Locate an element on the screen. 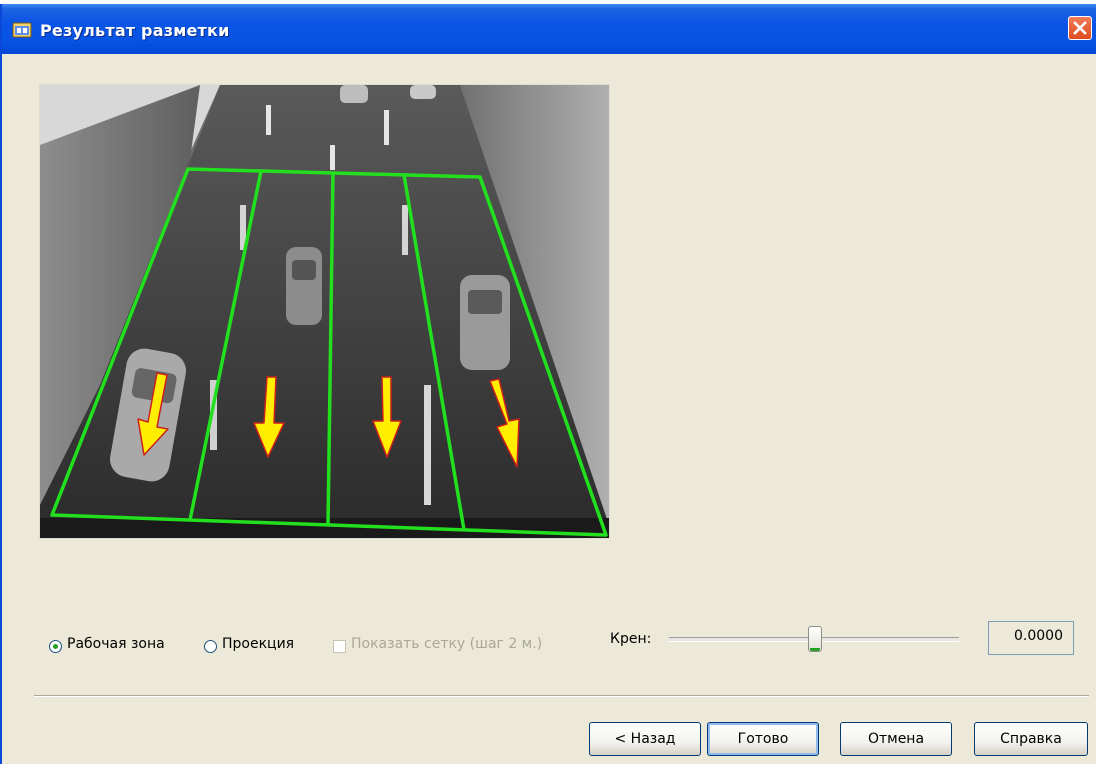 Image resolution: width=1096 pixels, height=764 pixels. dialog-app-icon is located at coordinates (22, 30).